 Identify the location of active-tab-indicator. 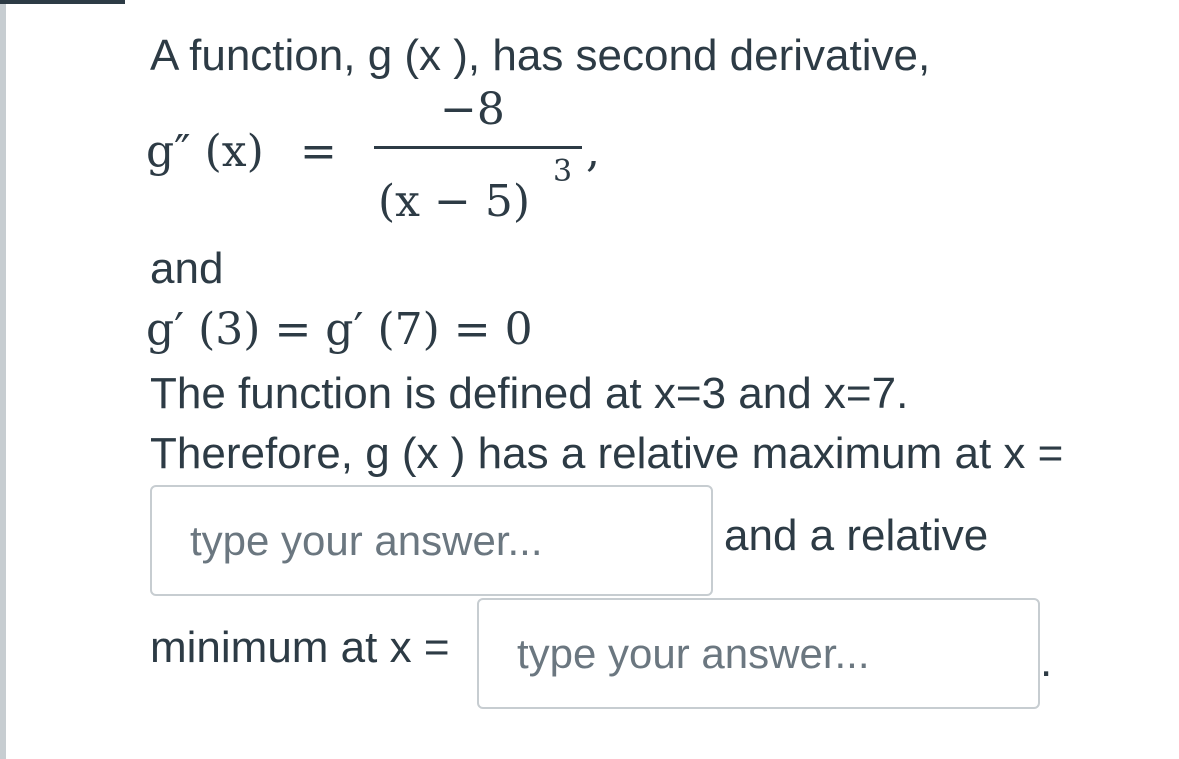
(62, 2).